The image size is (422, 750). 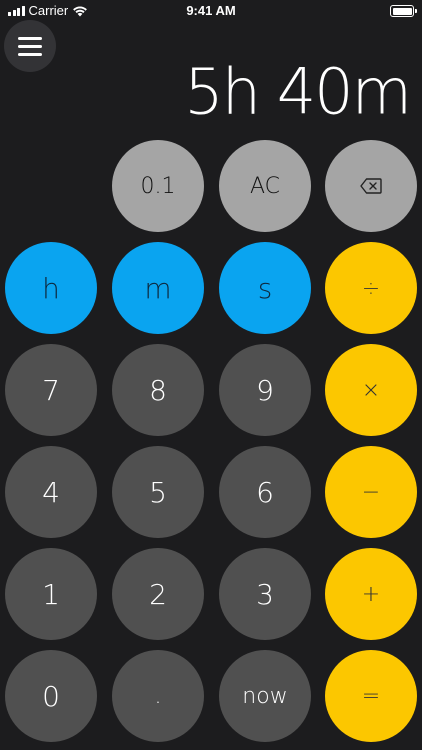 What do you see at coordinates (51, 594) in the screenshot?
I see `key-1: 1` at bounding box center [51, 594].